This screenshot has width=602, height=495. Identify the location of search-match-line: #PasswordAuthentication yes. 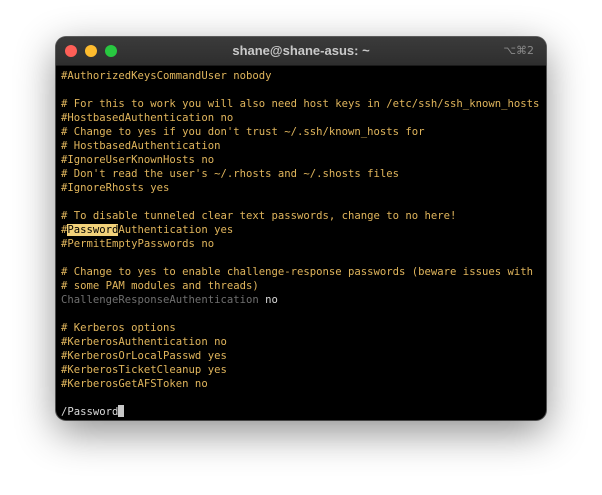
(302, 230).